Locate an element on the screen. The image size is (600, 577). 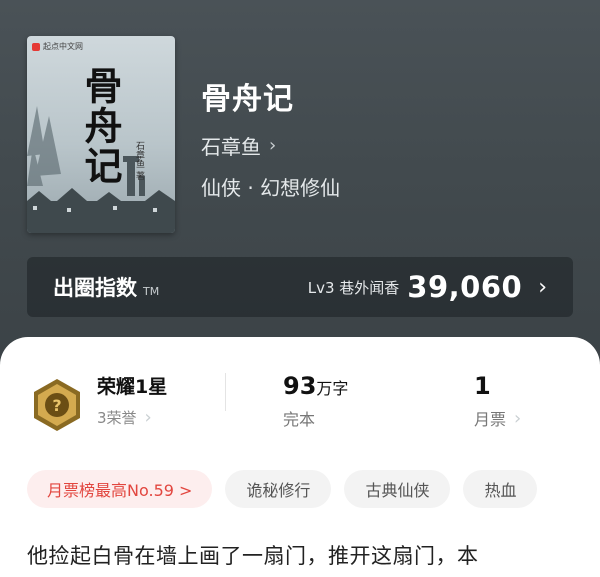
tag-chip: 古典仙侠 is located at coordinates (397, 489).